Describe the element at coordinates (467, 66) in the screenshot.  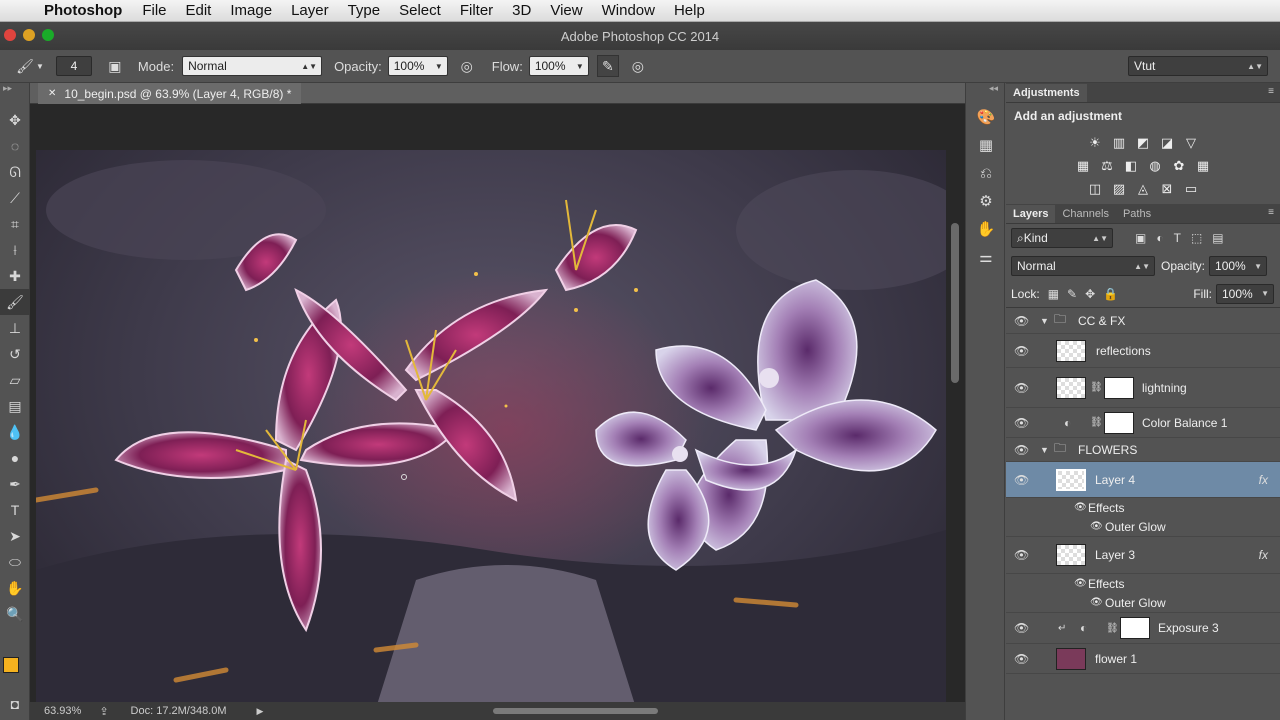
I see `pressure-opacity-icon: ◎` at that location.